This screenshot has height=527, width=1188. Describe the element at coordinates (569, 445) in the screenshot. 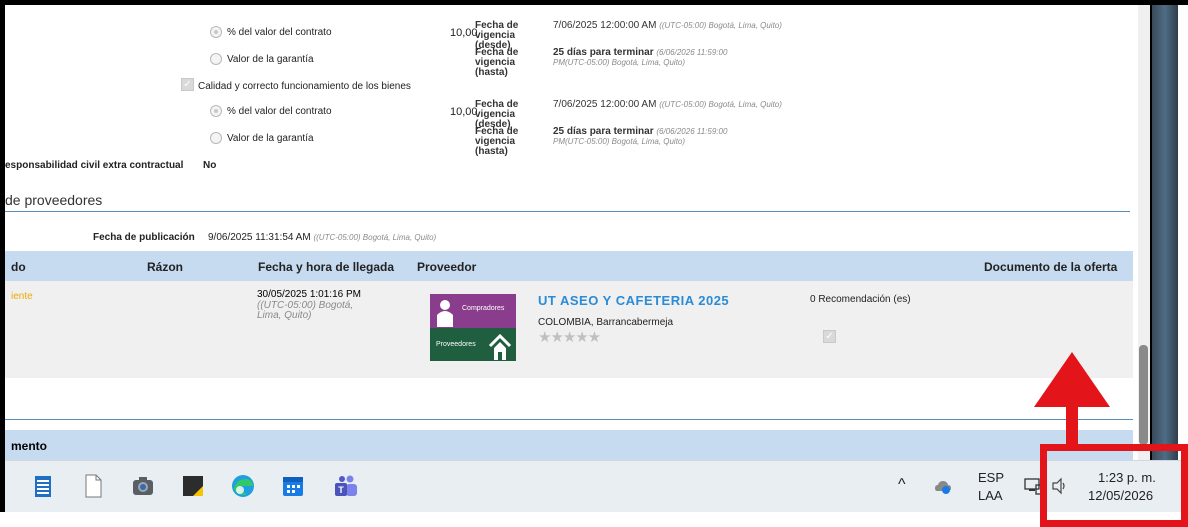

I see `lower-section-header: mento` at that location.